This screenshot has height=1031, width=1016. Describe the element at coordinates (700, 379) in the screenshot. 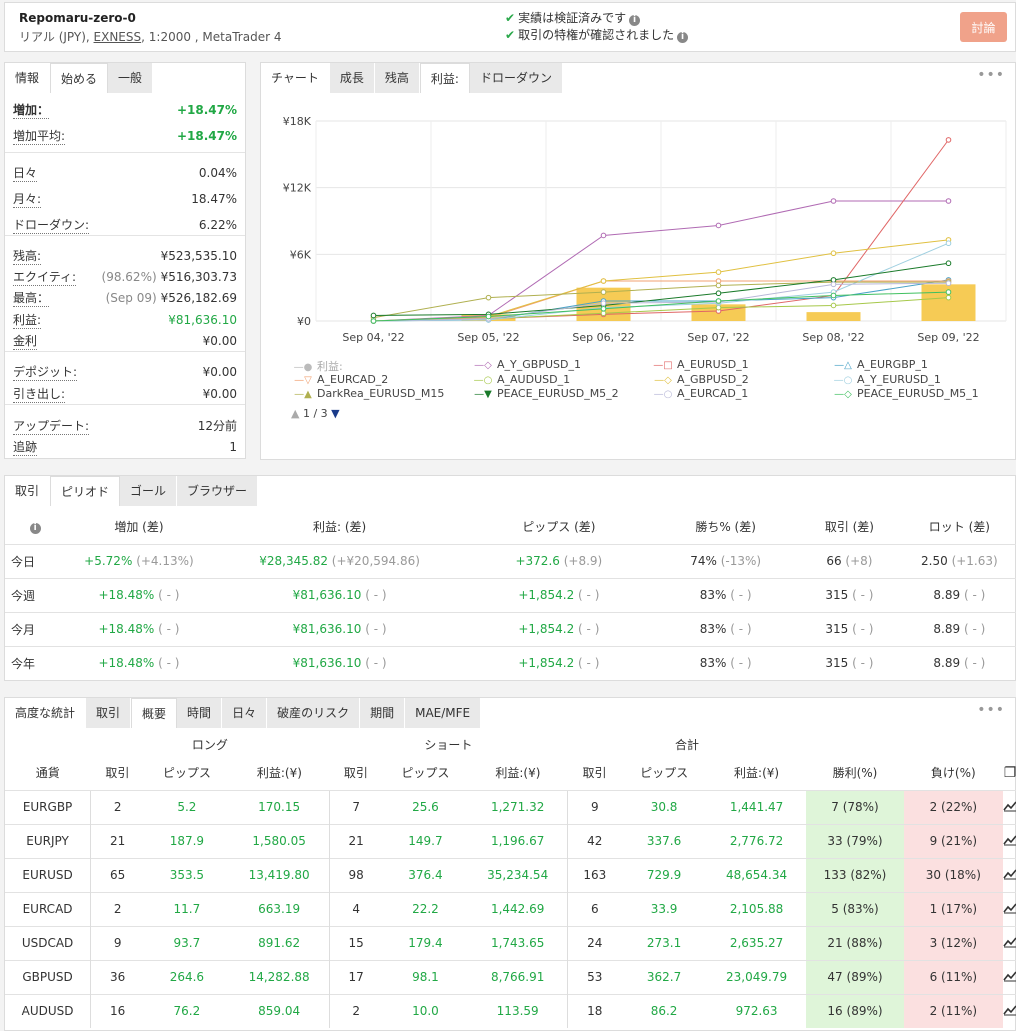

I see `legend-item: —◇ A_GBPUSD_2` at that location.